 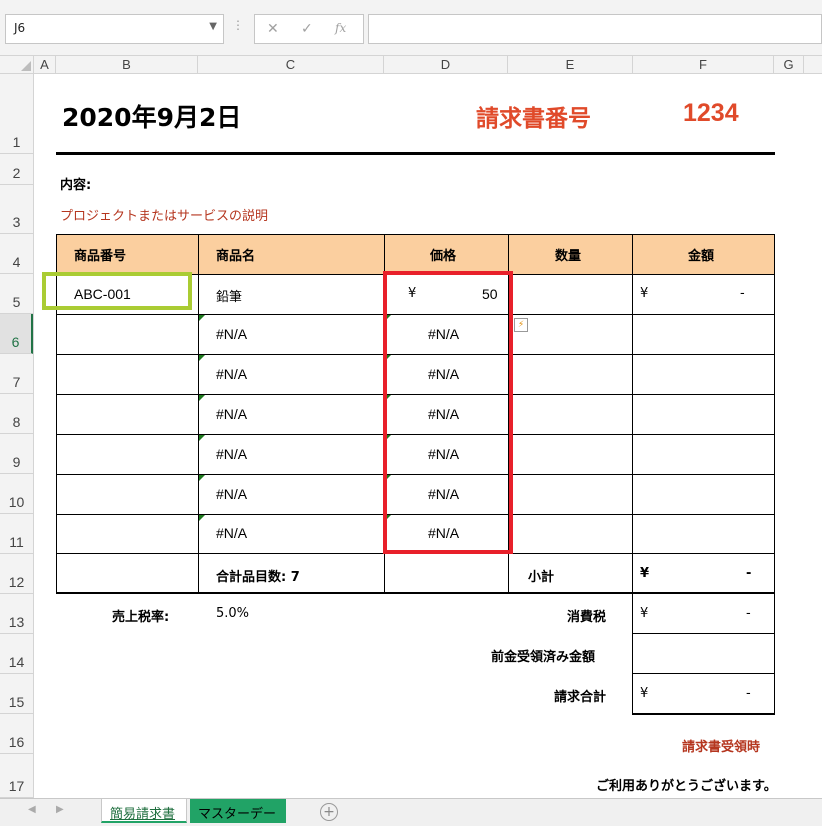 What do you see at coordinates (703, 65) in the screenshot?
I see `col-header-f: F` at bounding box center [703, 65].